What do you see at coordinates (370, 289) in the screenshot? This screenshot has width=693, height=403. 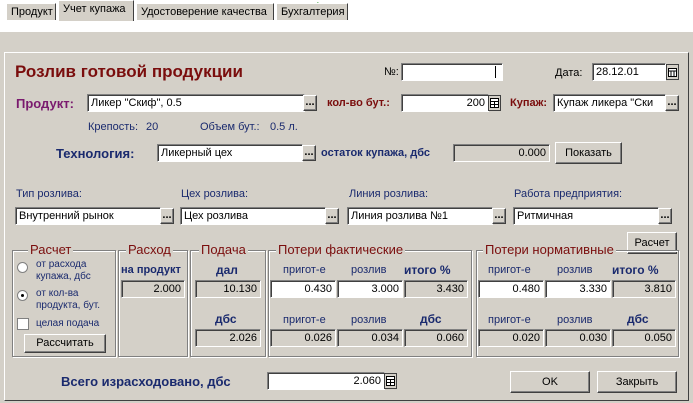 I see `actual-bottling-field: 3.000` at bounding box center [370, 289].